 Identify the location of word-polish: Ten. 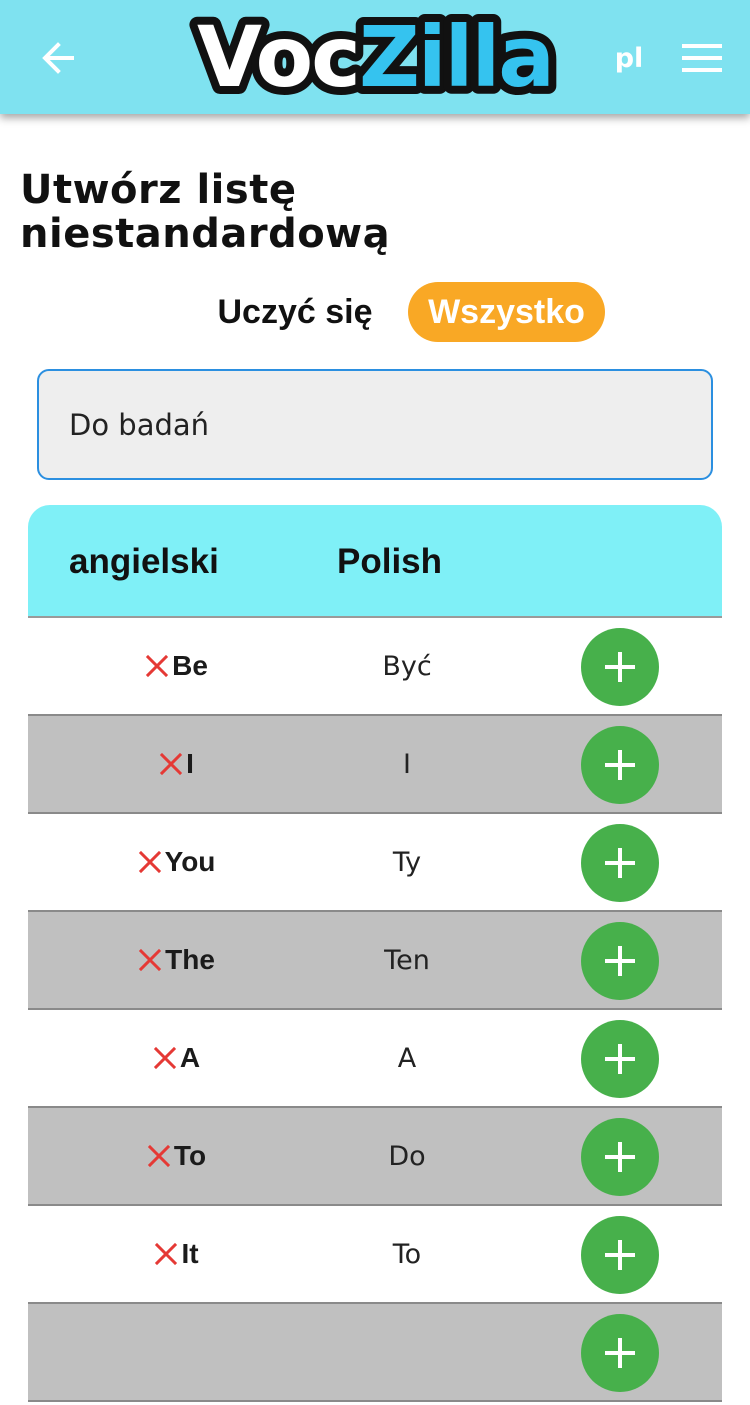
(407, 960).